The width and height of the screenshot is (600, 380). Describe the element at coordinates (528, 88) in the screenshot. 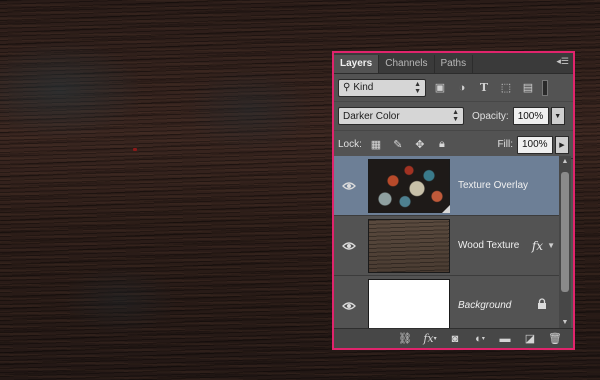

I see `smart-object-filter-icon: ▤` at that location.